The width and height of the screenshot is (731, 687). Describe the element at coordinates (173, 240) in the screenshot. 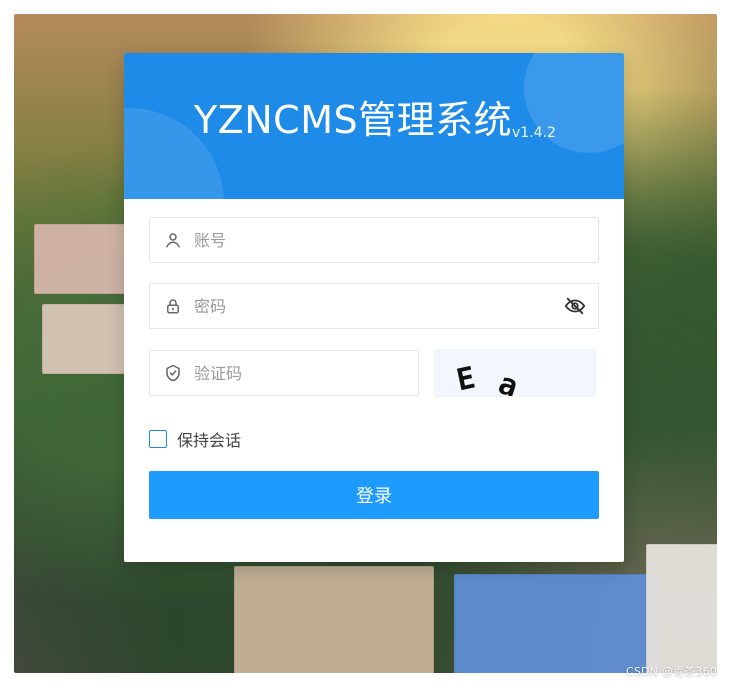

I see `user-icon` at that location.